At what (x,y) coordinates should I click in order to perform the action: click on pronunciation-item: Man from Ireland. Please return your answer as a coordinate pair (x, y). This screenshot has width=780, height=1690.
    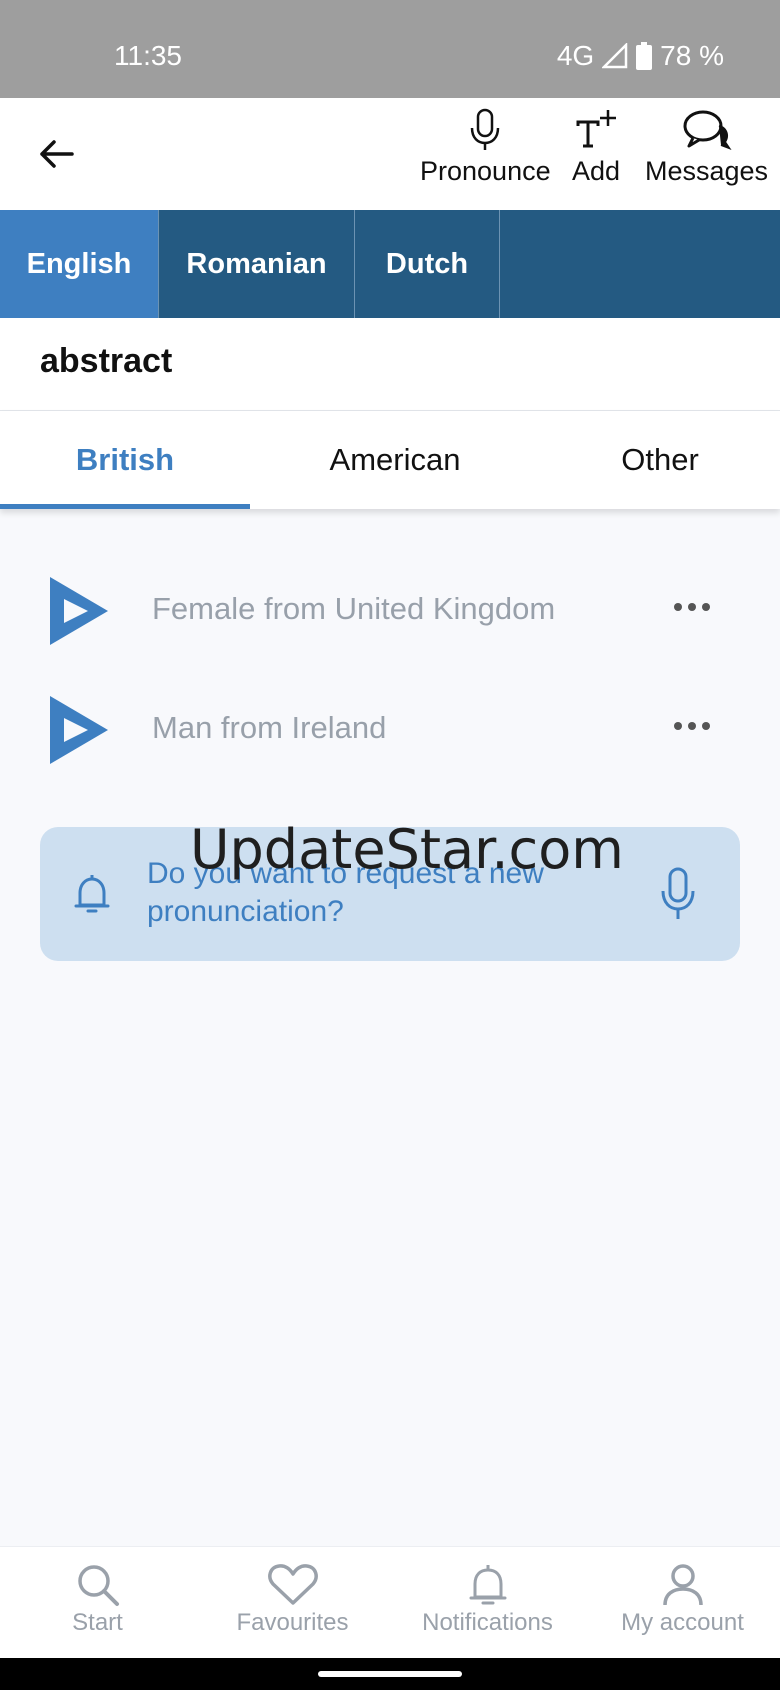
    Looking at the image, I should click on (390, 729).